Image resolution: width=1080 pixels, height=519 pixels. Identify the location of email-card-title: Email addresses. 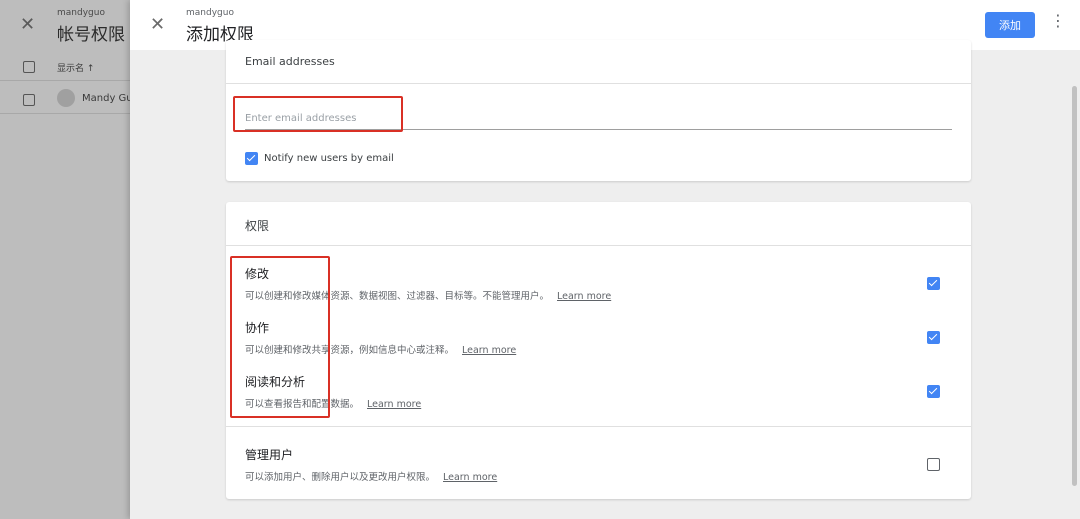
(290, 61).